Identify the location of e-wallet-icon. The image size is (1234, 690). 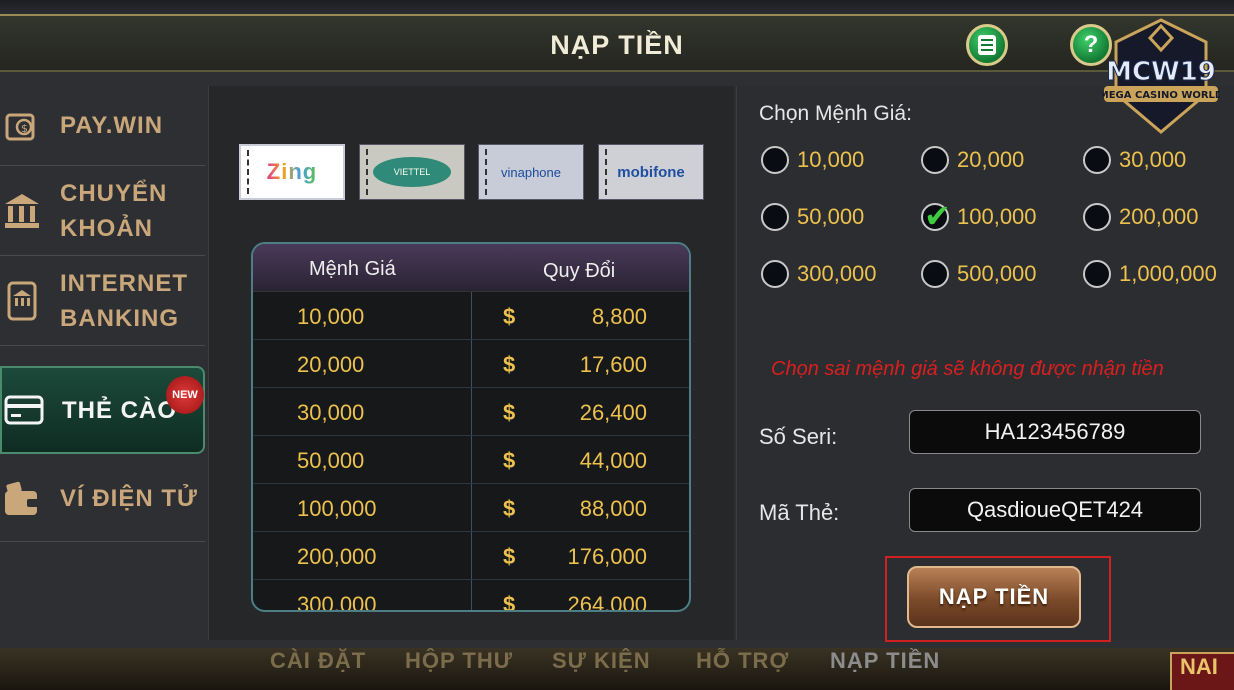
(22, 499).